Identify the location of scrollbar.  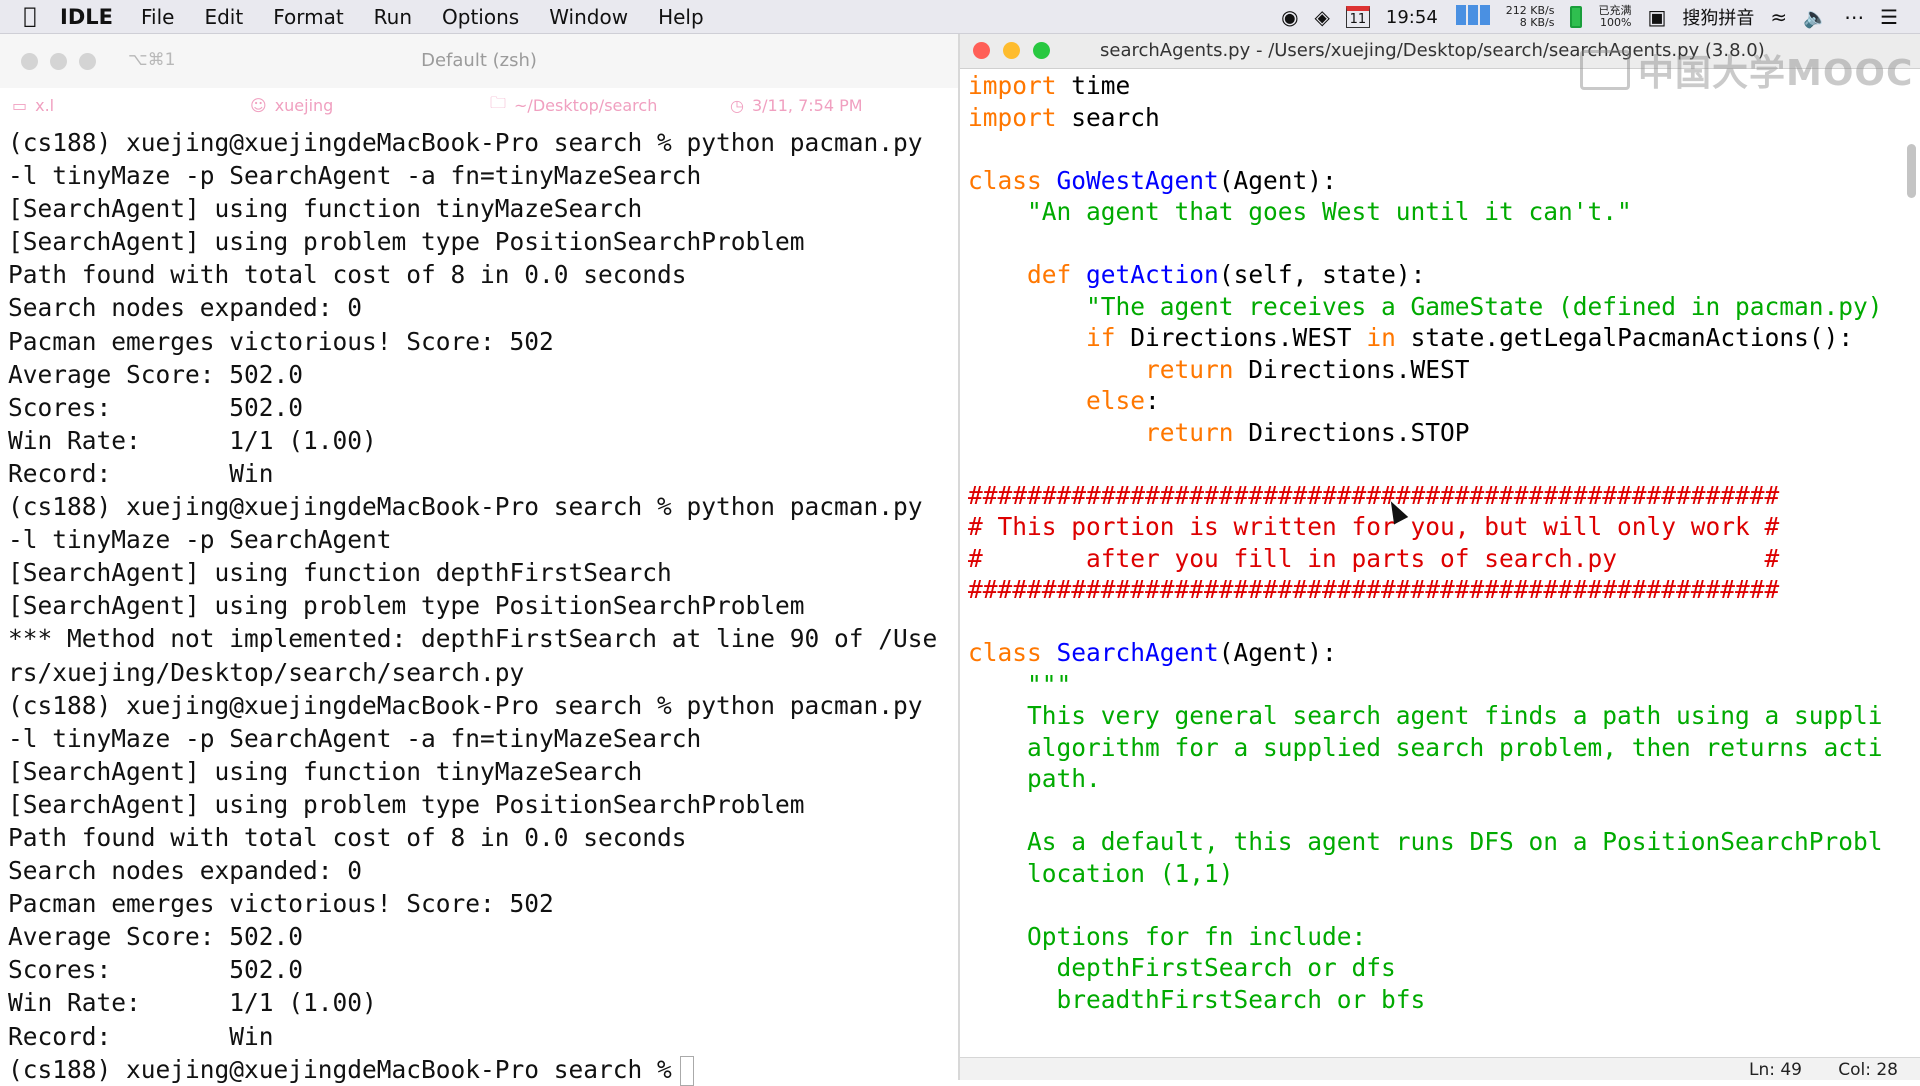
(1911, 171).